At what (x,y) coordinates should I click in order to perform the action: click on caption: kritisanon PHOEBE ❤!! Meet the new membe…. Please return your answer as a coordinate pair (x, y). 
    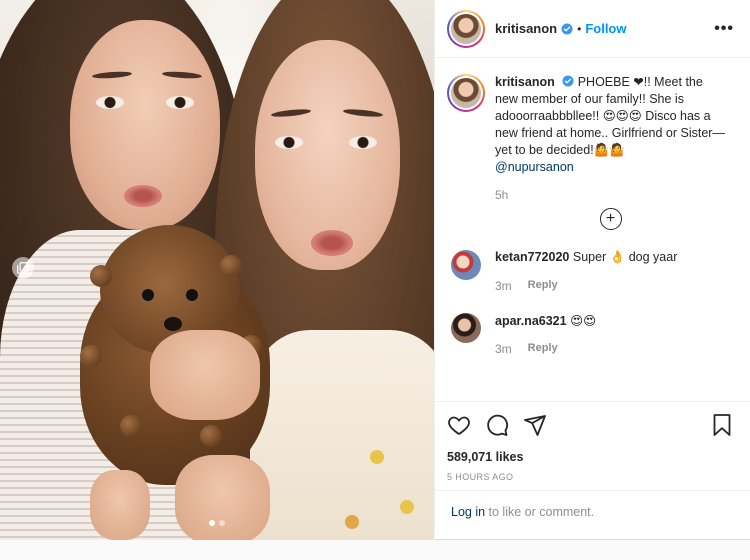
    Looking at the image, I should click on (590, 125).